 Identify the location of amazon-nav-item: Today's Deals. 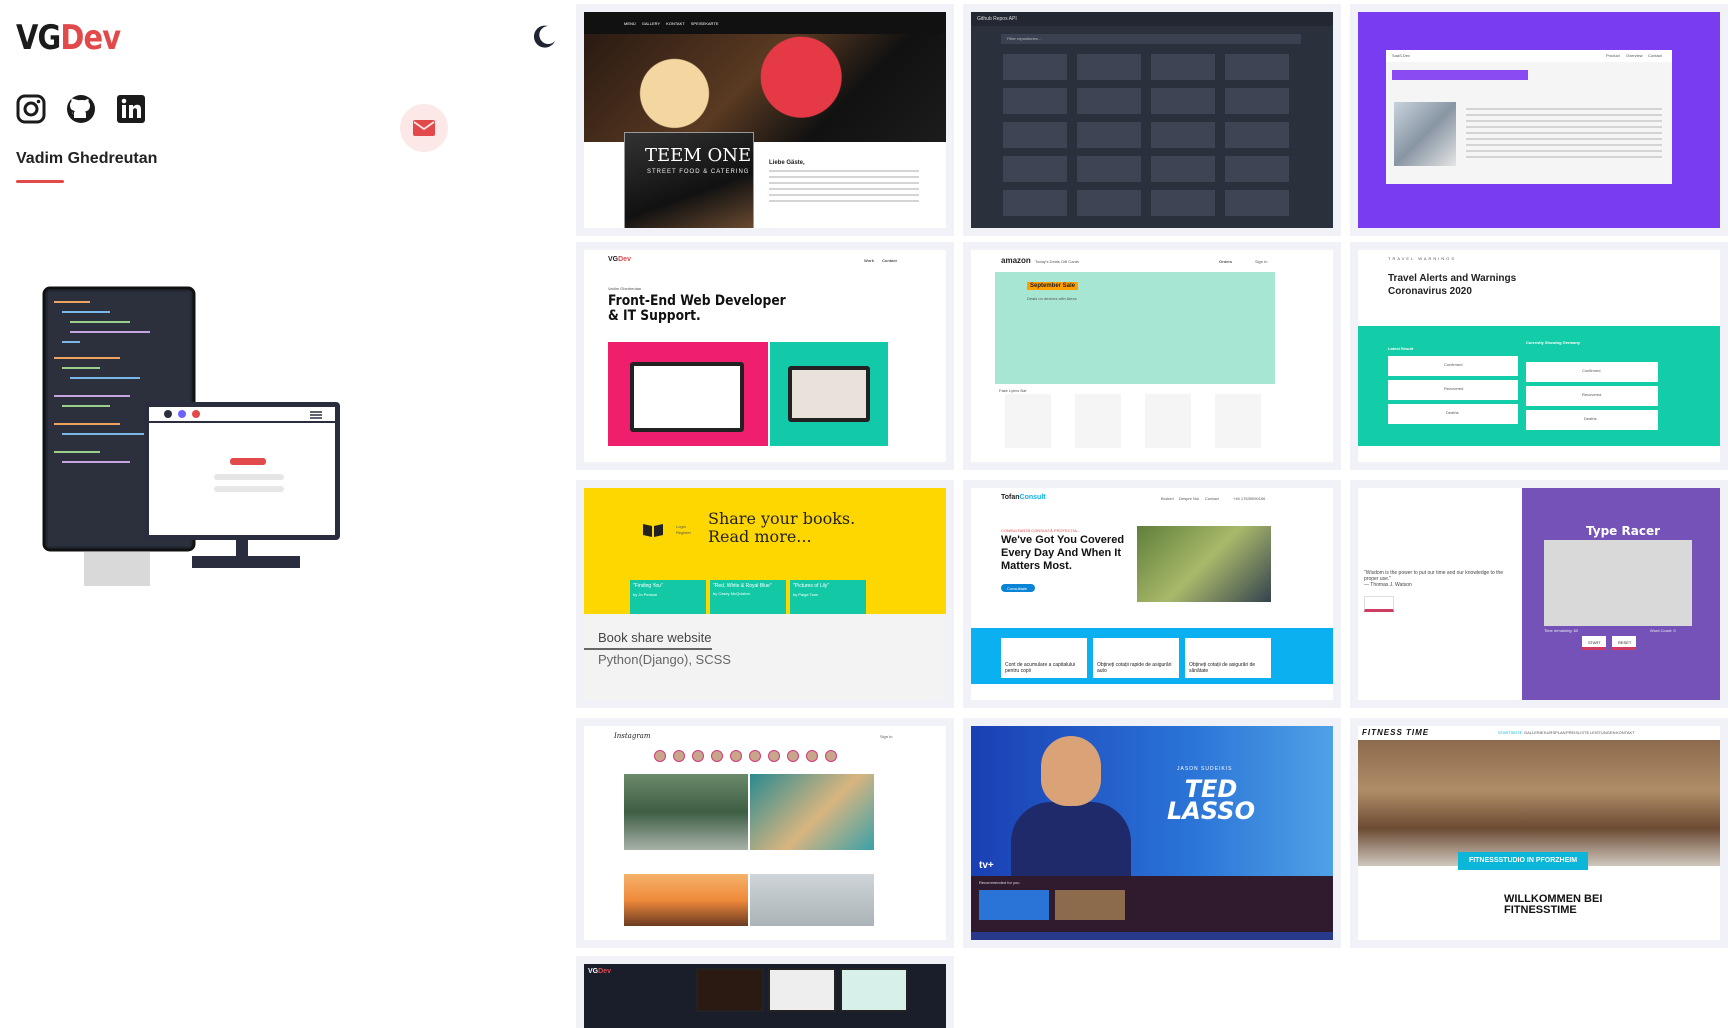
(1047, 261).